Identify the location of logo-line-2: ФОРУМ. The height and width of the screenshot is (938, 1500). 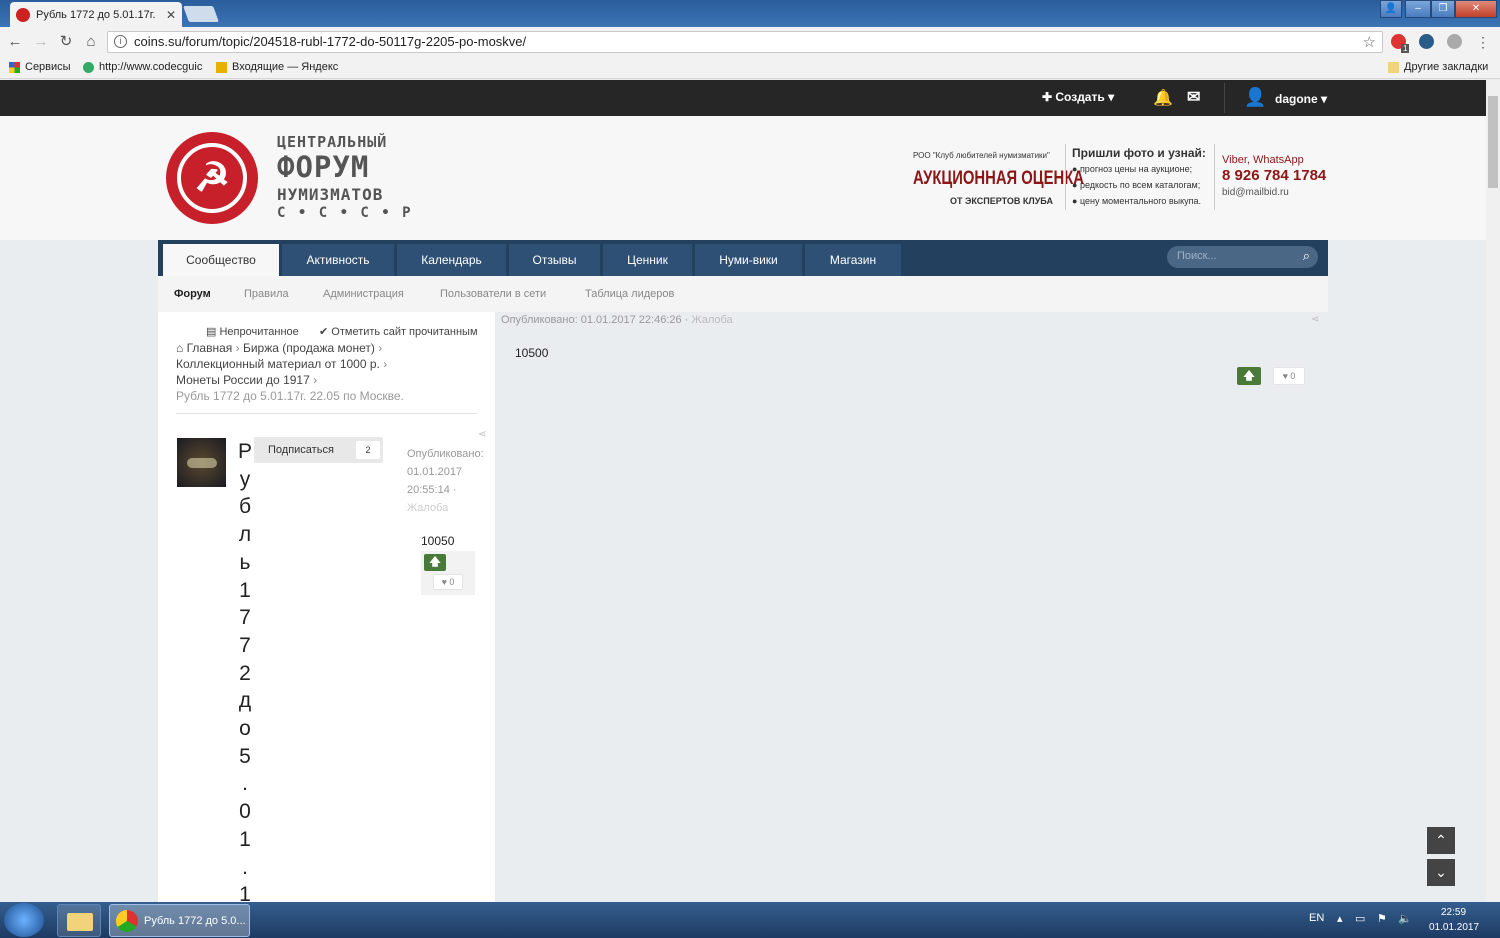
(323, 167).